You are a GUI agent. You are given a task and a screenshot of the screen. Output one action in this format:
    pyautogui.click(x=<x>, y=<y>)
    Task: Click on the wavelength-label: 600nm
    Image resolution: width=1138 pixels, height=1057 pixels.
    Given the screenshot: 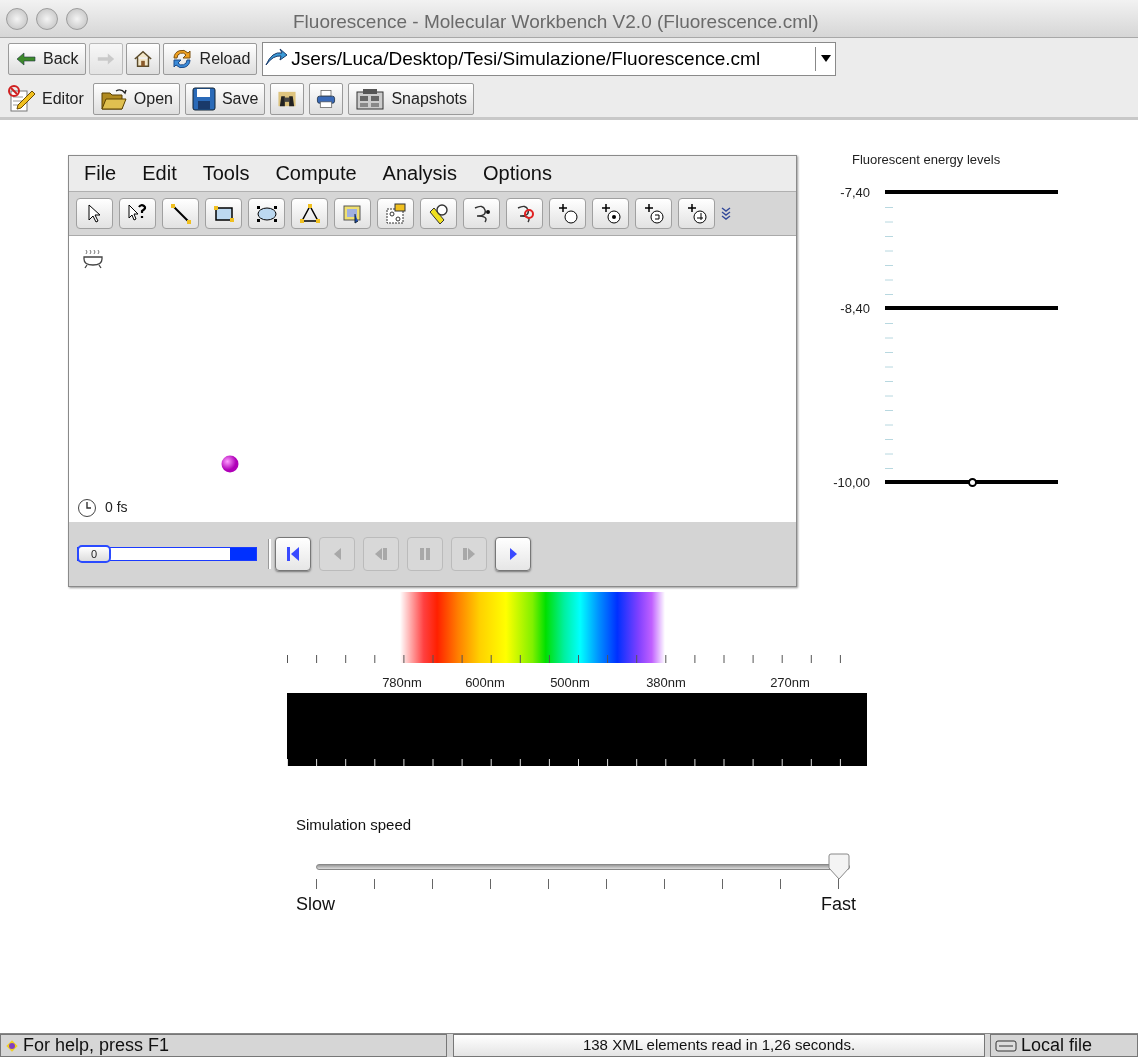 What is the action you would take?
    pyautogui.click(x=485, y=683)
    